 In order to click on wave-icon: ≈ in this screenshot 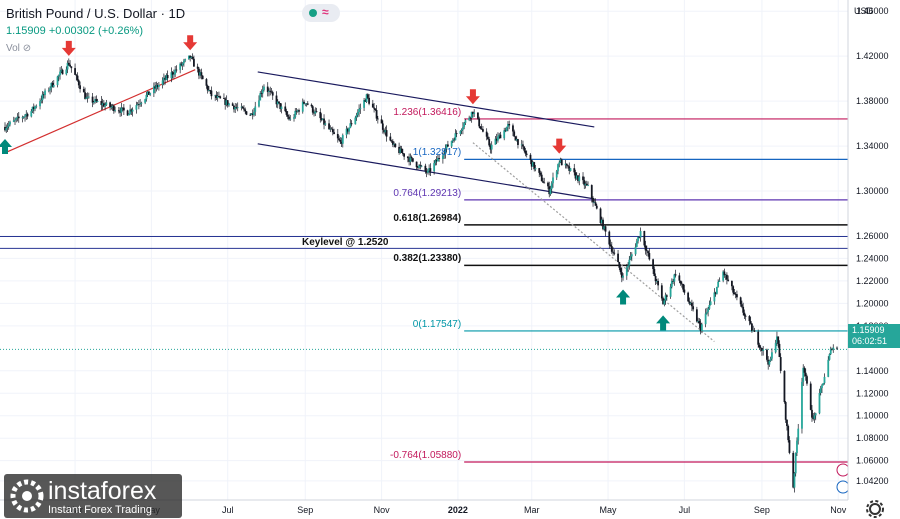, I will do `click(325, 12)`.